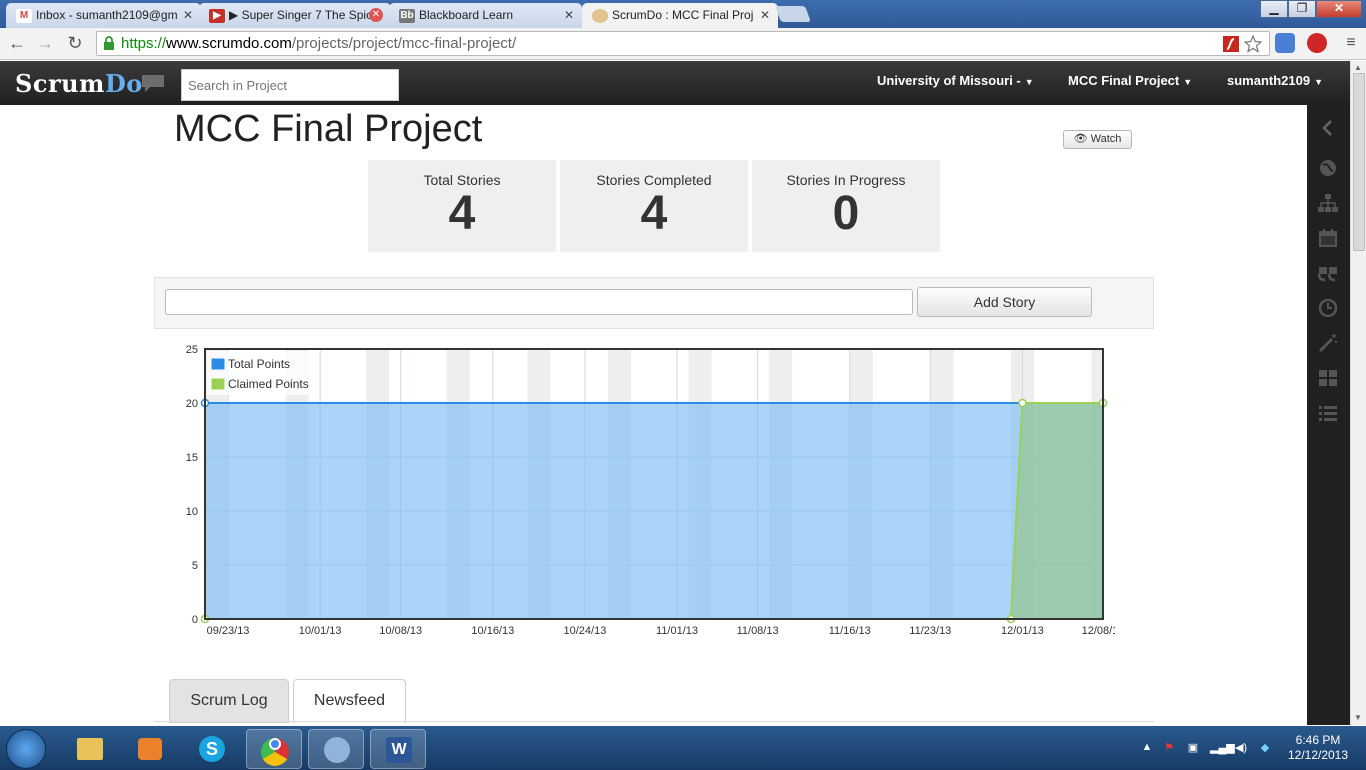 The image size is (1366, 770). I want to click on explorer-icon, so click(90, 749).